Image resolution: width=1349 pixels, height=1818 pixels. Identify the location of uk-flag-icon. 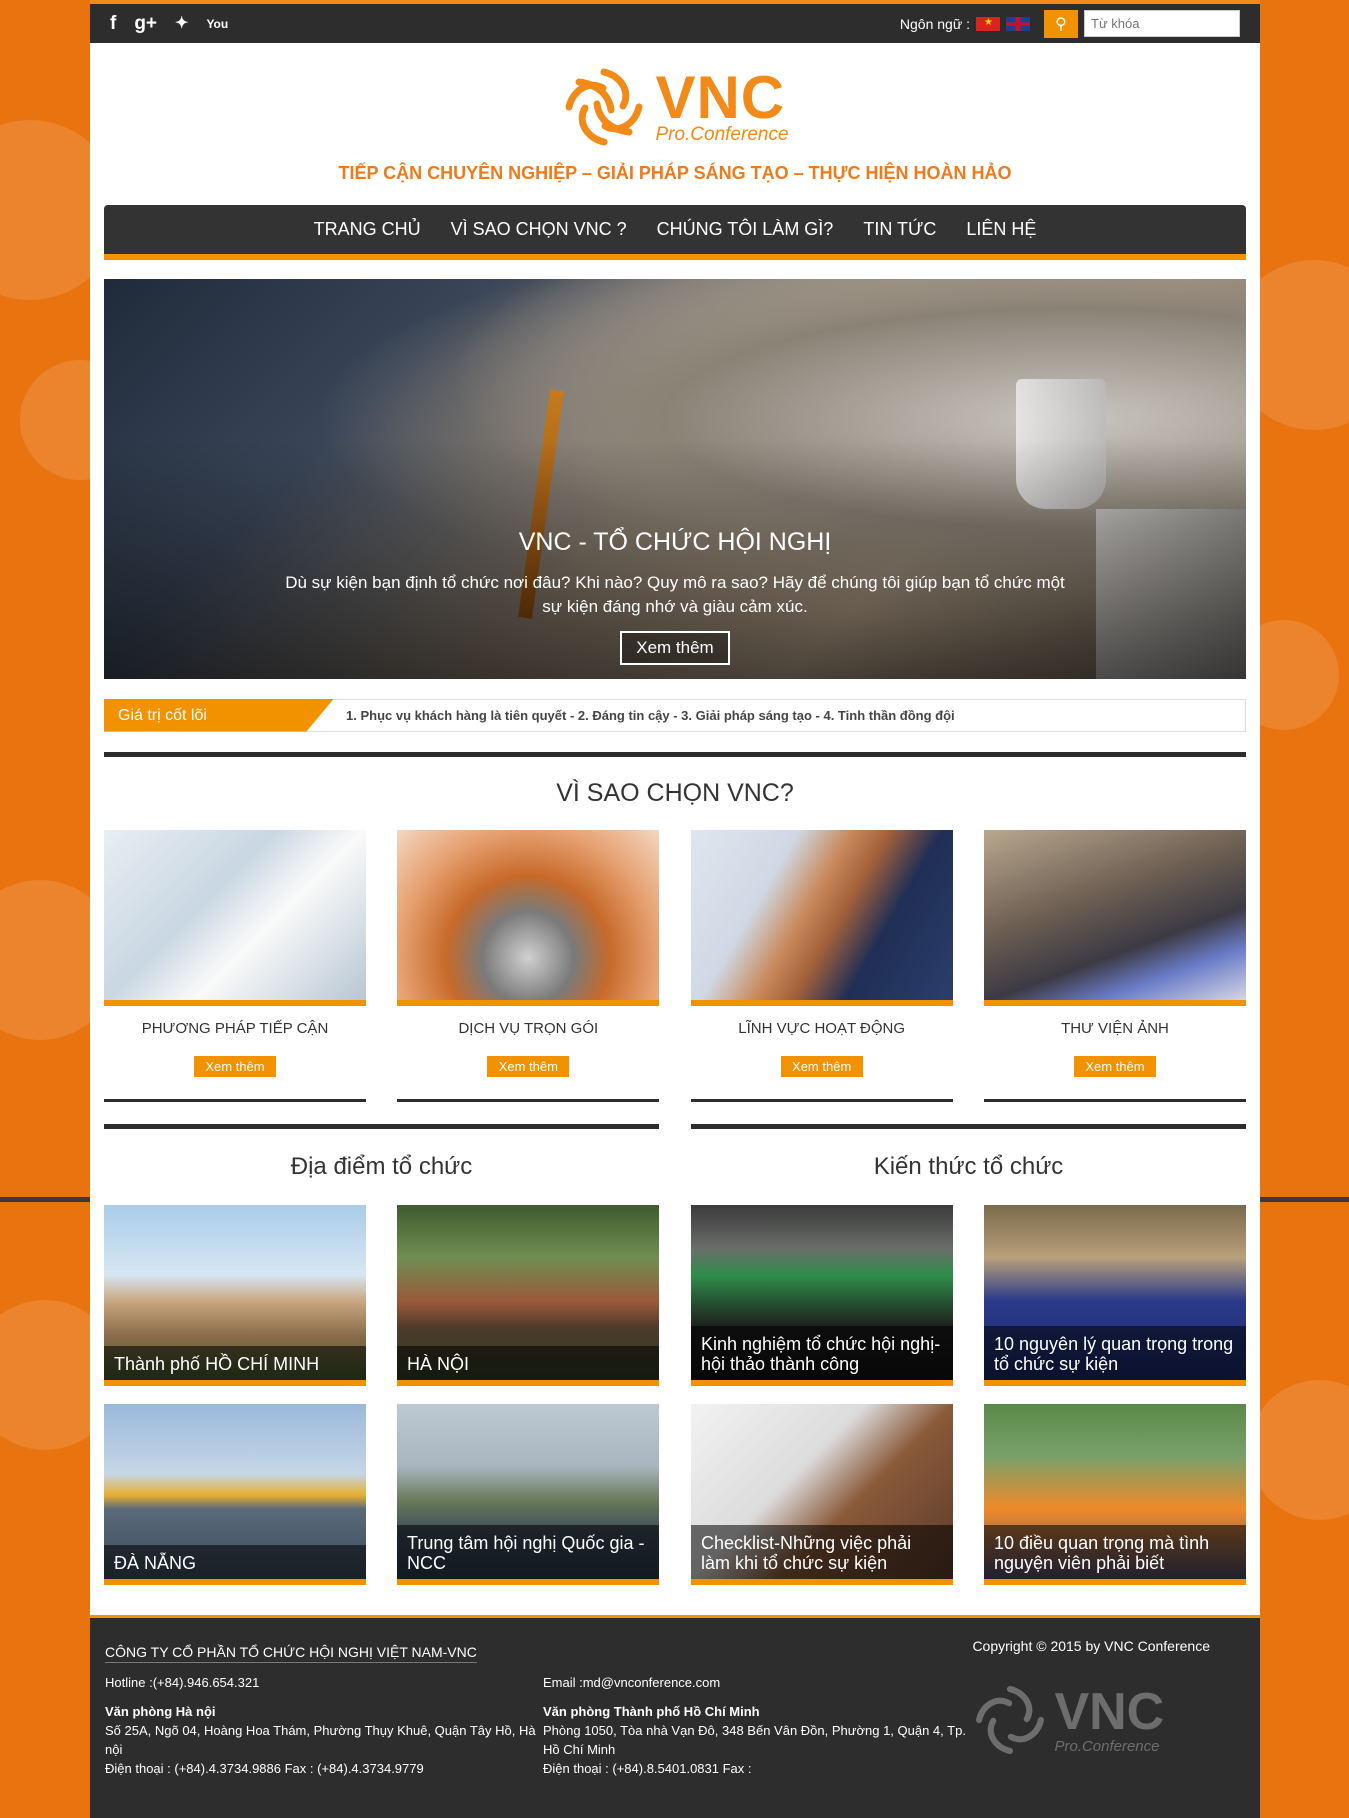
(1018, 23).